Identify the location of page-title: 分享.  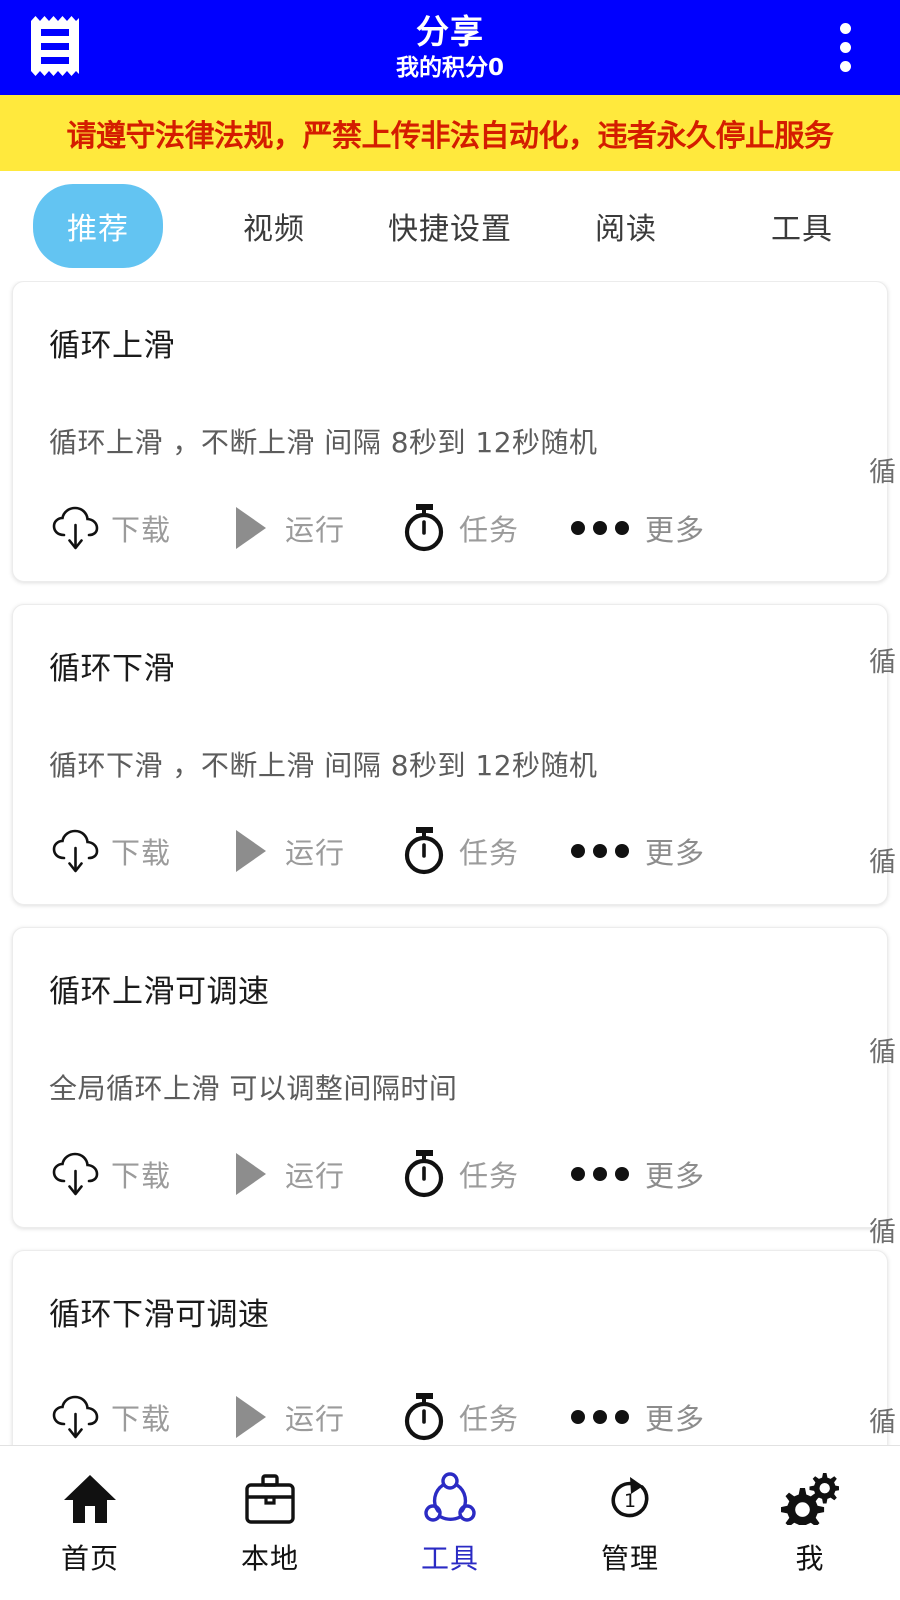
(450, 31).